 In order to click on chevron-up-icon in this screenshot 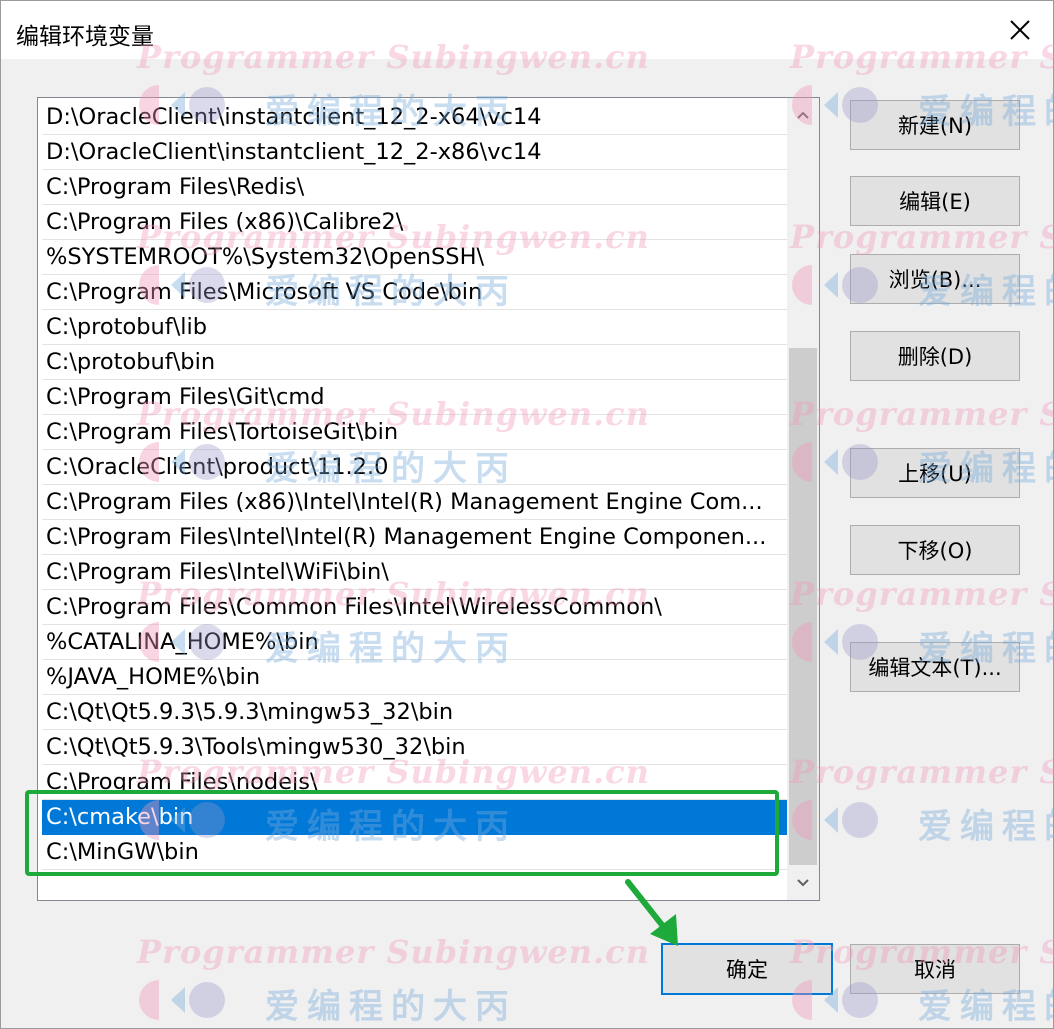, I will do `click(803, 115)`.